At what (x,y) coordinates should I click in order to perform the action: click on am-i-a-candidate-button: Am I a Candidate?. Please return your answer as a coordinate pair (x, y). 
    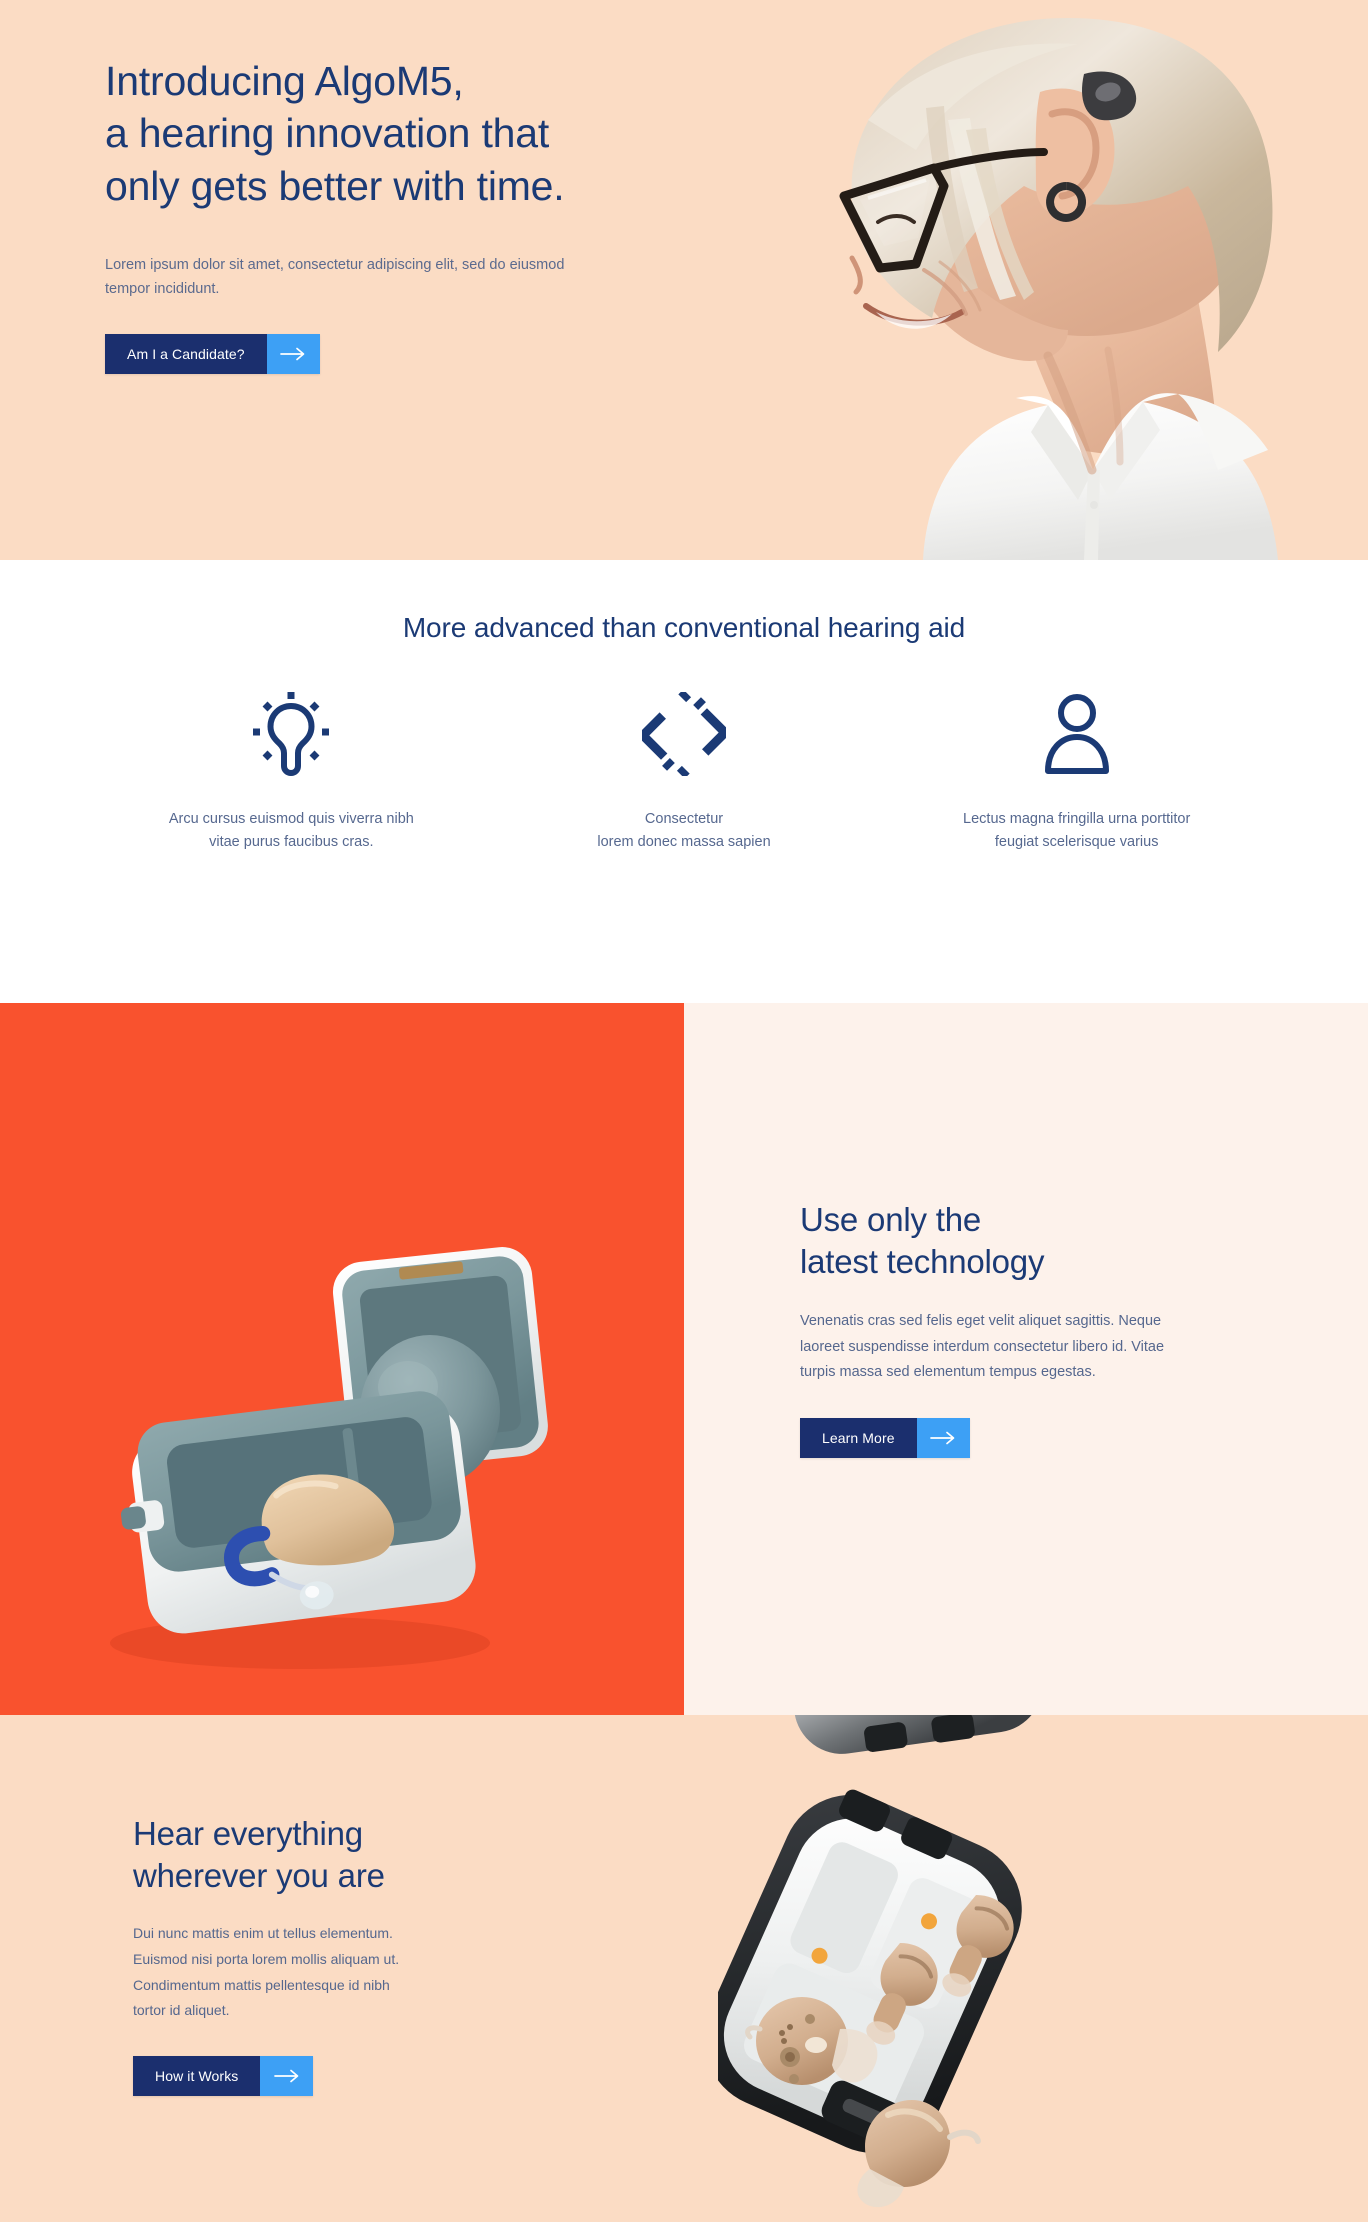
    Looking at the image, I should click on (212, 354).